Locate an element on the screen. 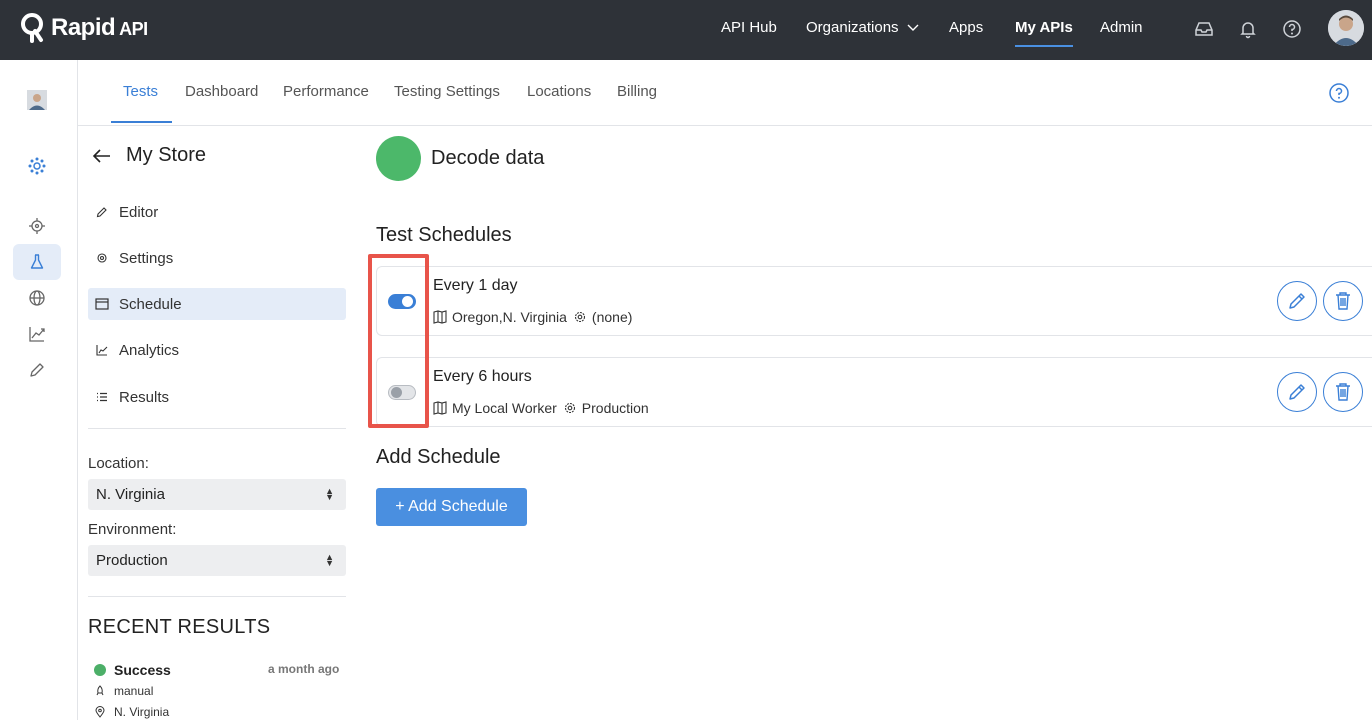 The image size is (1372, 720). target-icon is located at coordinates (37, 226).